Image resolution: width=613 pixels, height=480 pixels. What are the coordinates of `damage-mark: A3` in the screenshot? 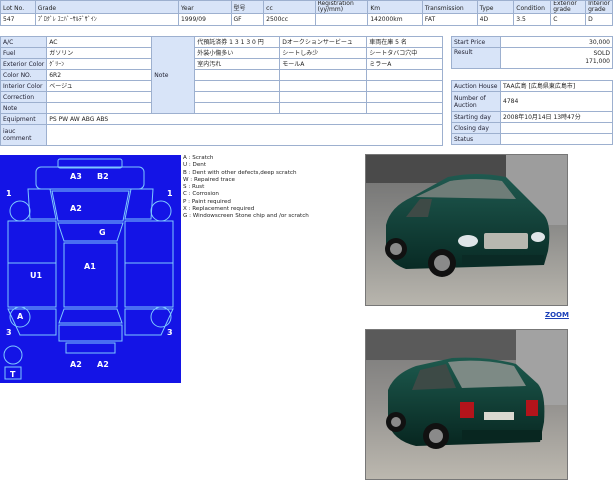 It's located at (76, 176).